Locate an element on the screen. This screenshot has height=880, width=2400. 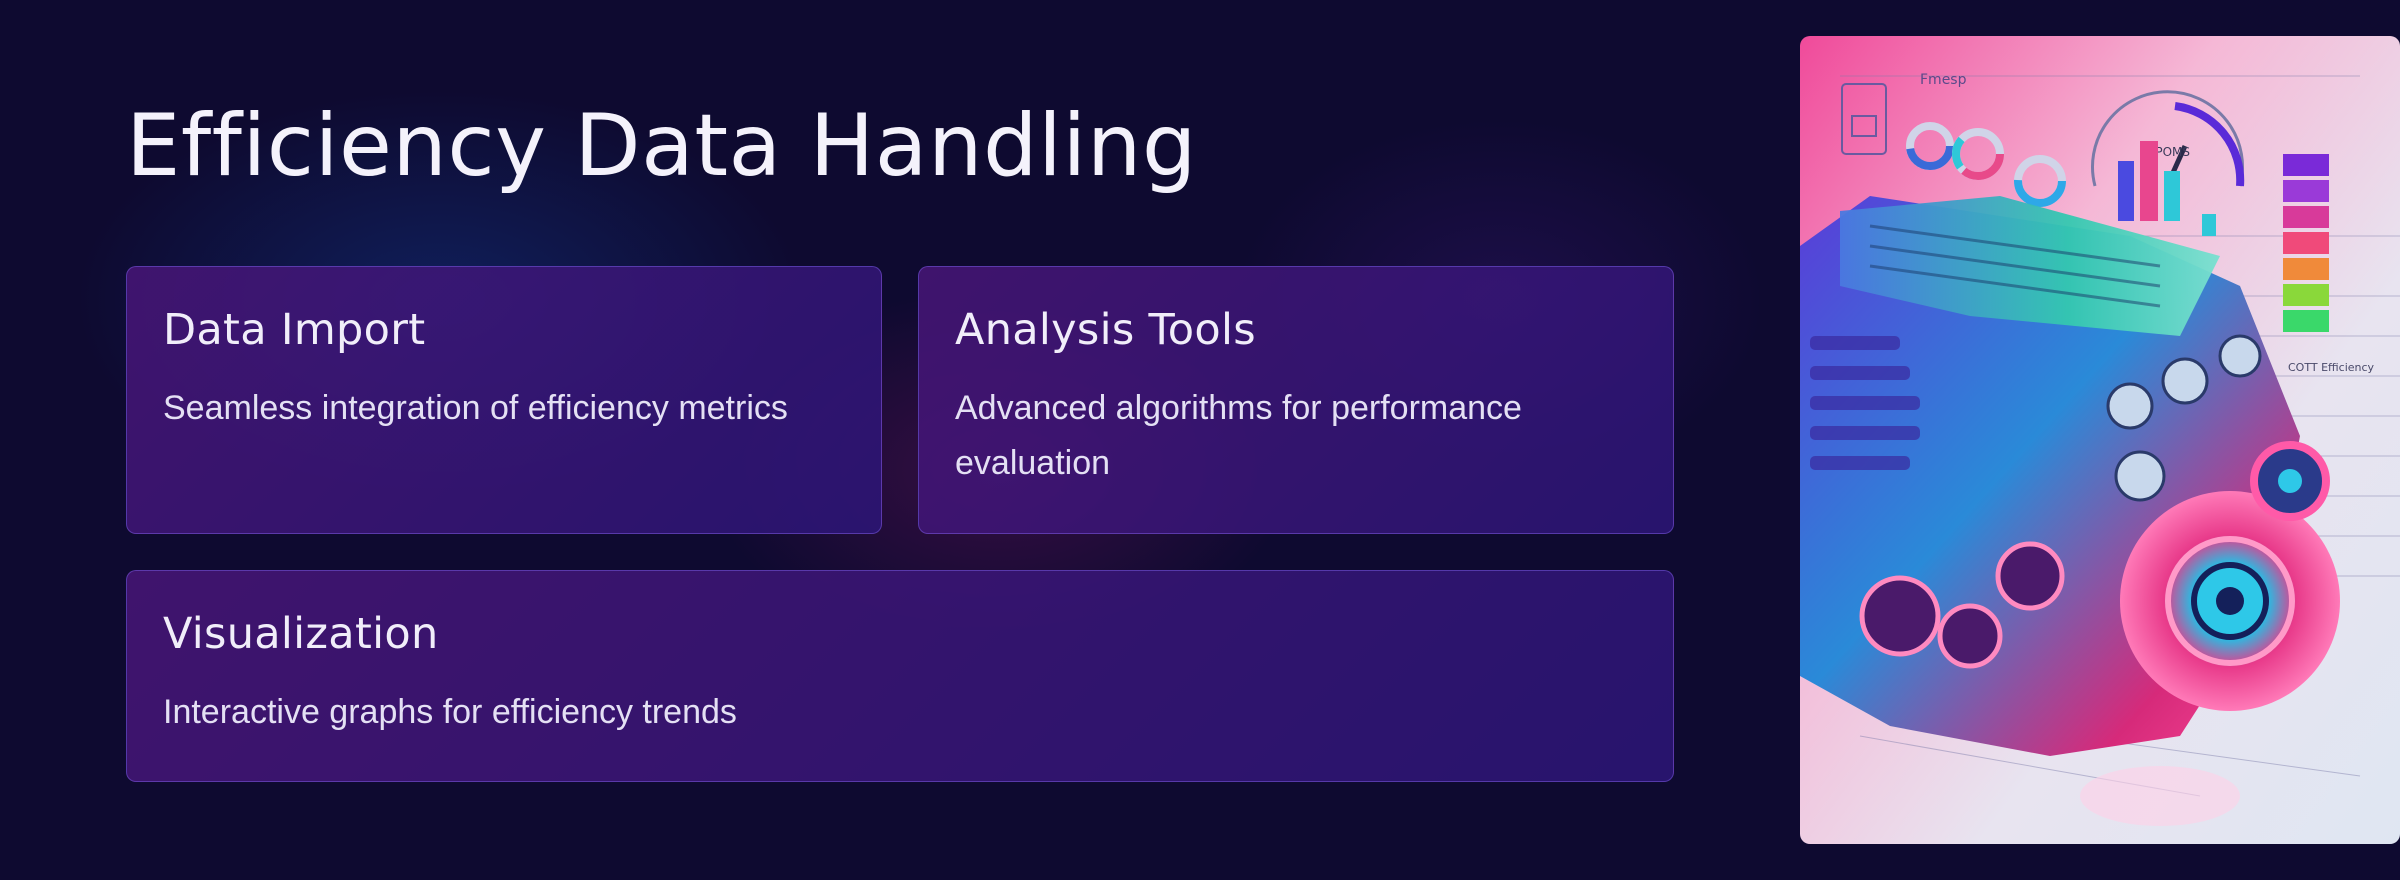
image-label-top: Fmesp is located at coordinates (1943, 80).